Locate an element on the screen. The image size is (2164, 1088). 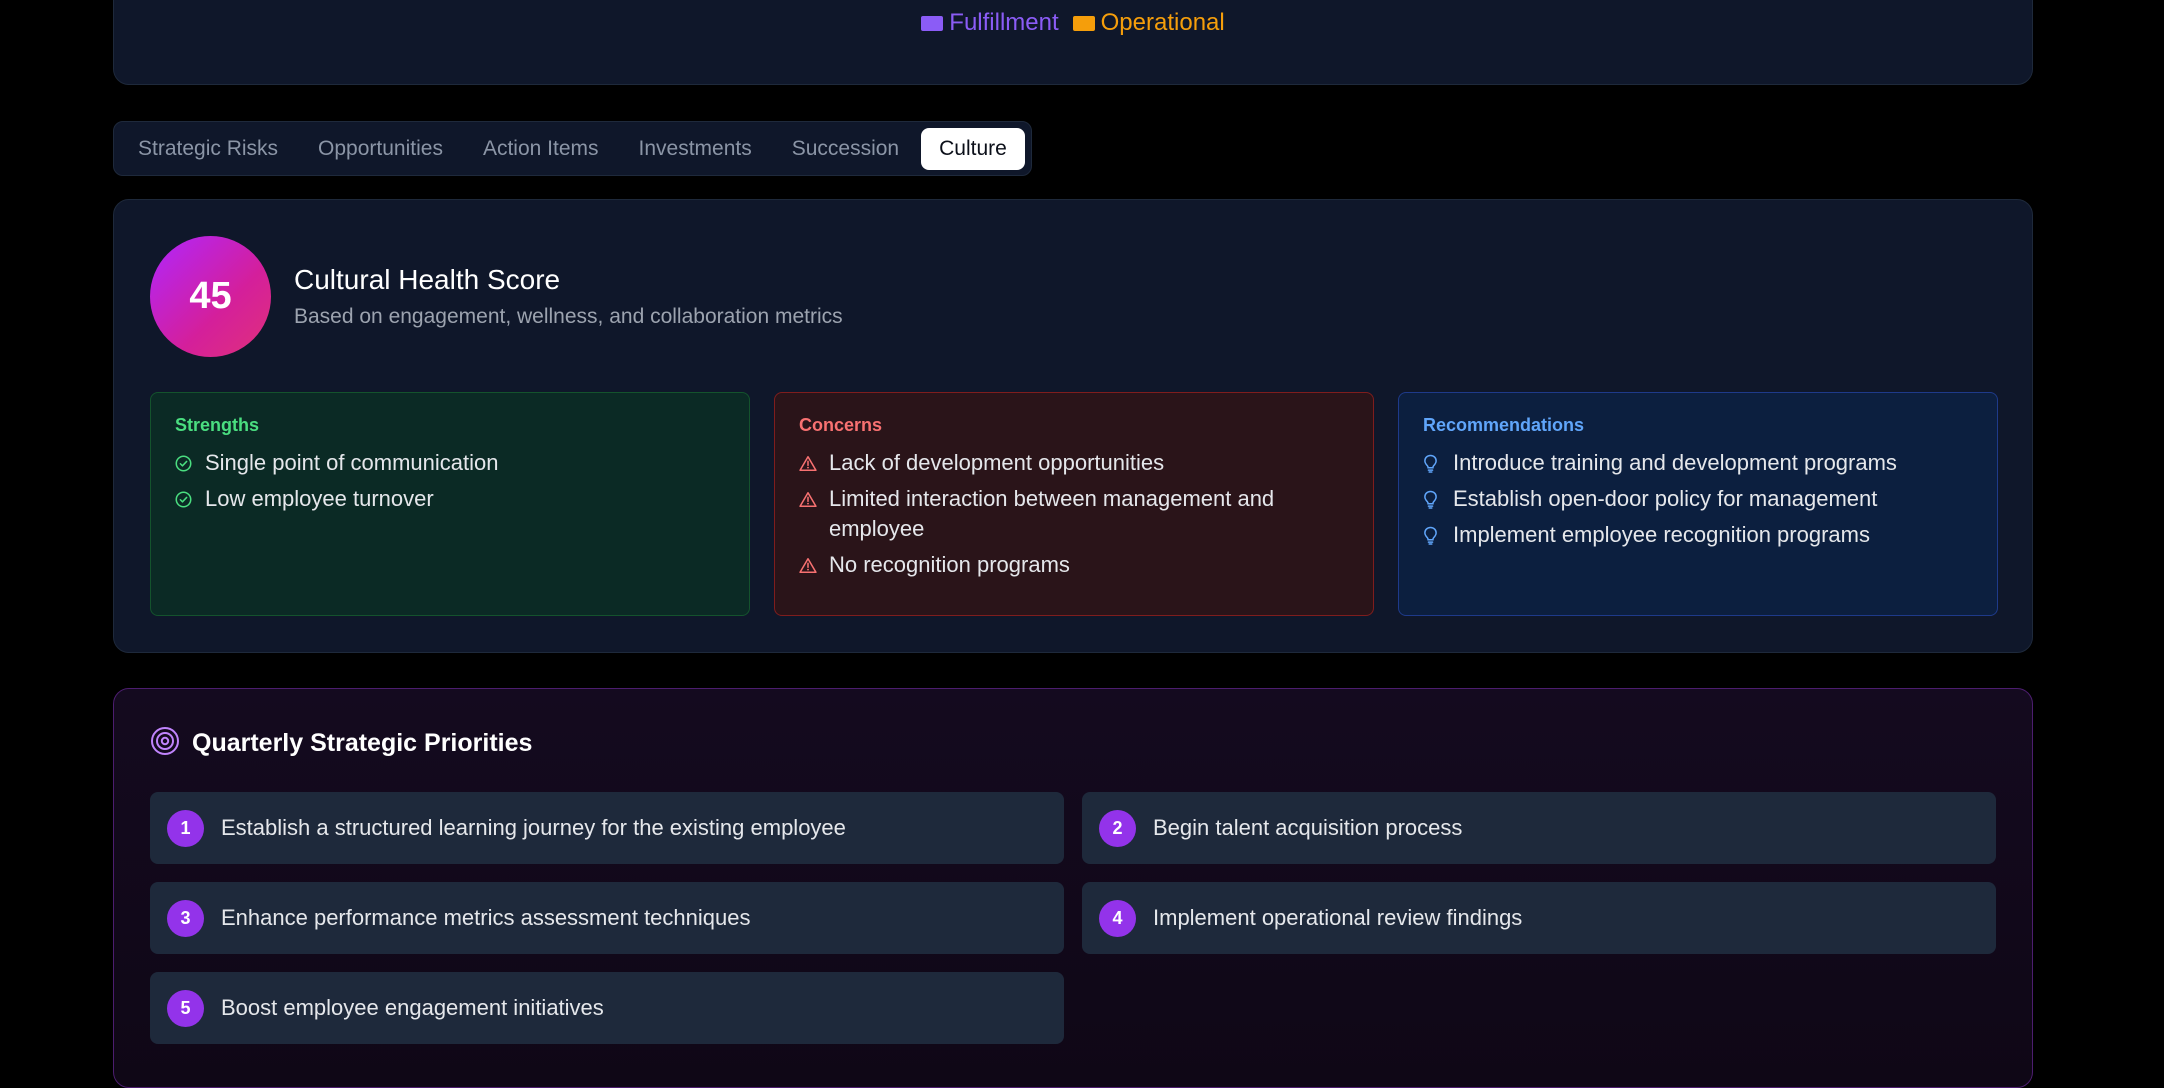
list-item: Implement employee recognition programs is located at coordinates (1698, 535).